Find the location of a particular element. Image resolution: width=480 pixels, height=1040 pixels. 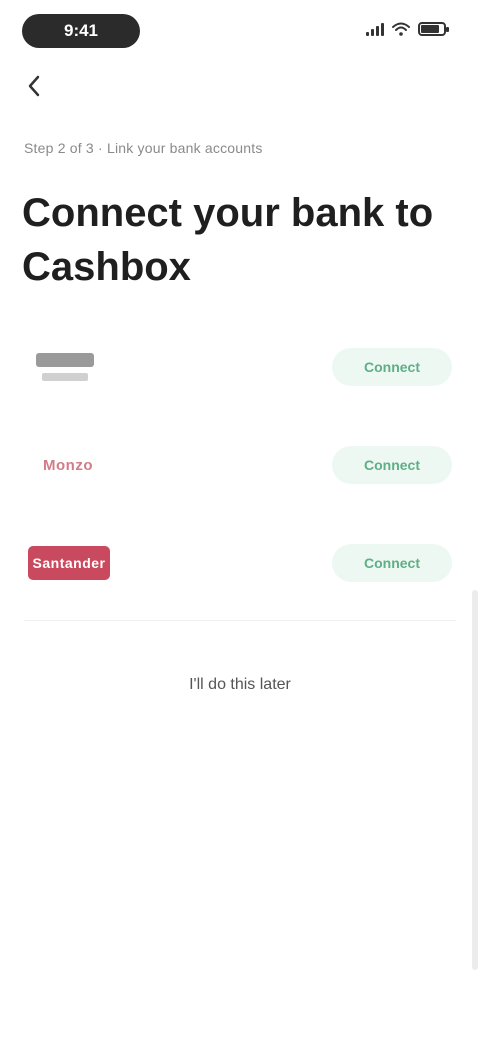

chevron-left-icon is located at coordinates (34, 86).